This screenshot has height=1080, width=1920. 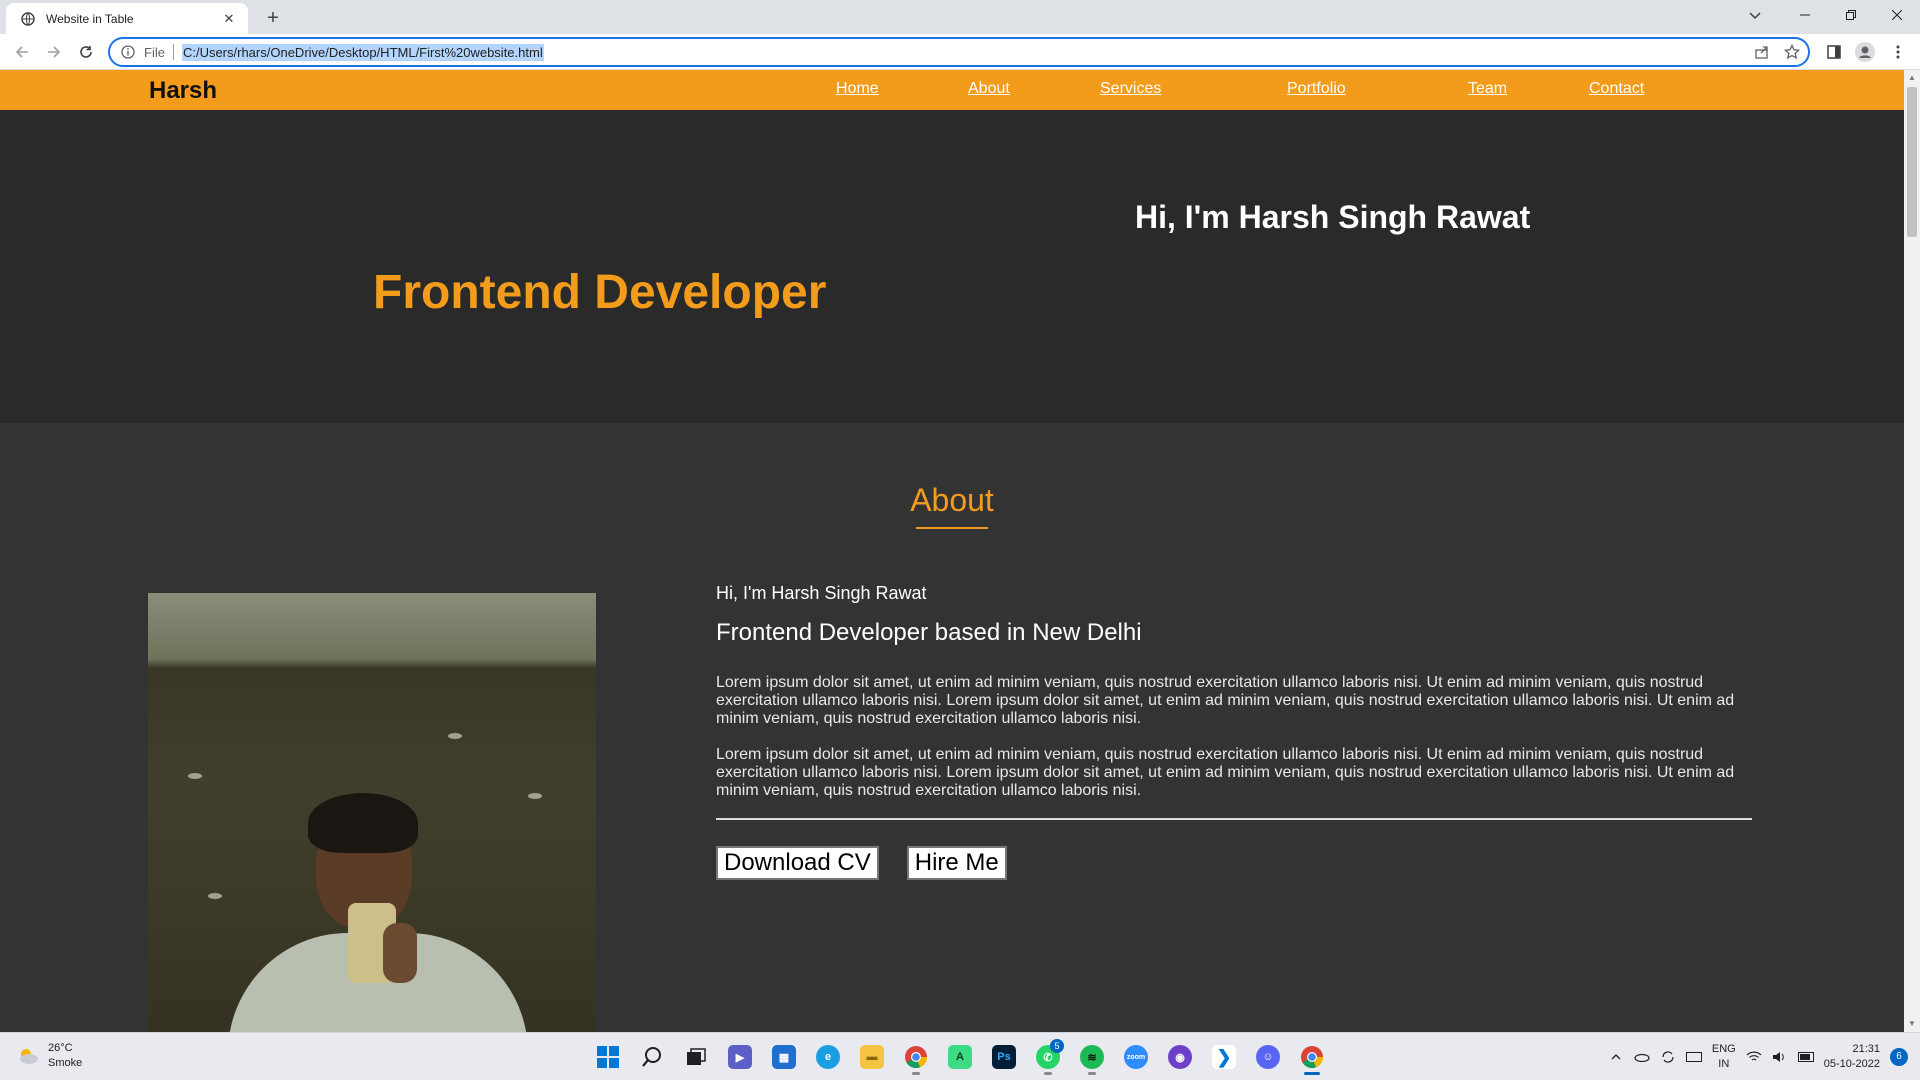 What do you see at coordinates (1057, 1046) in the screenshot?
I see `whatsapp-badge: 5` at bounding box center [1057, 1046].